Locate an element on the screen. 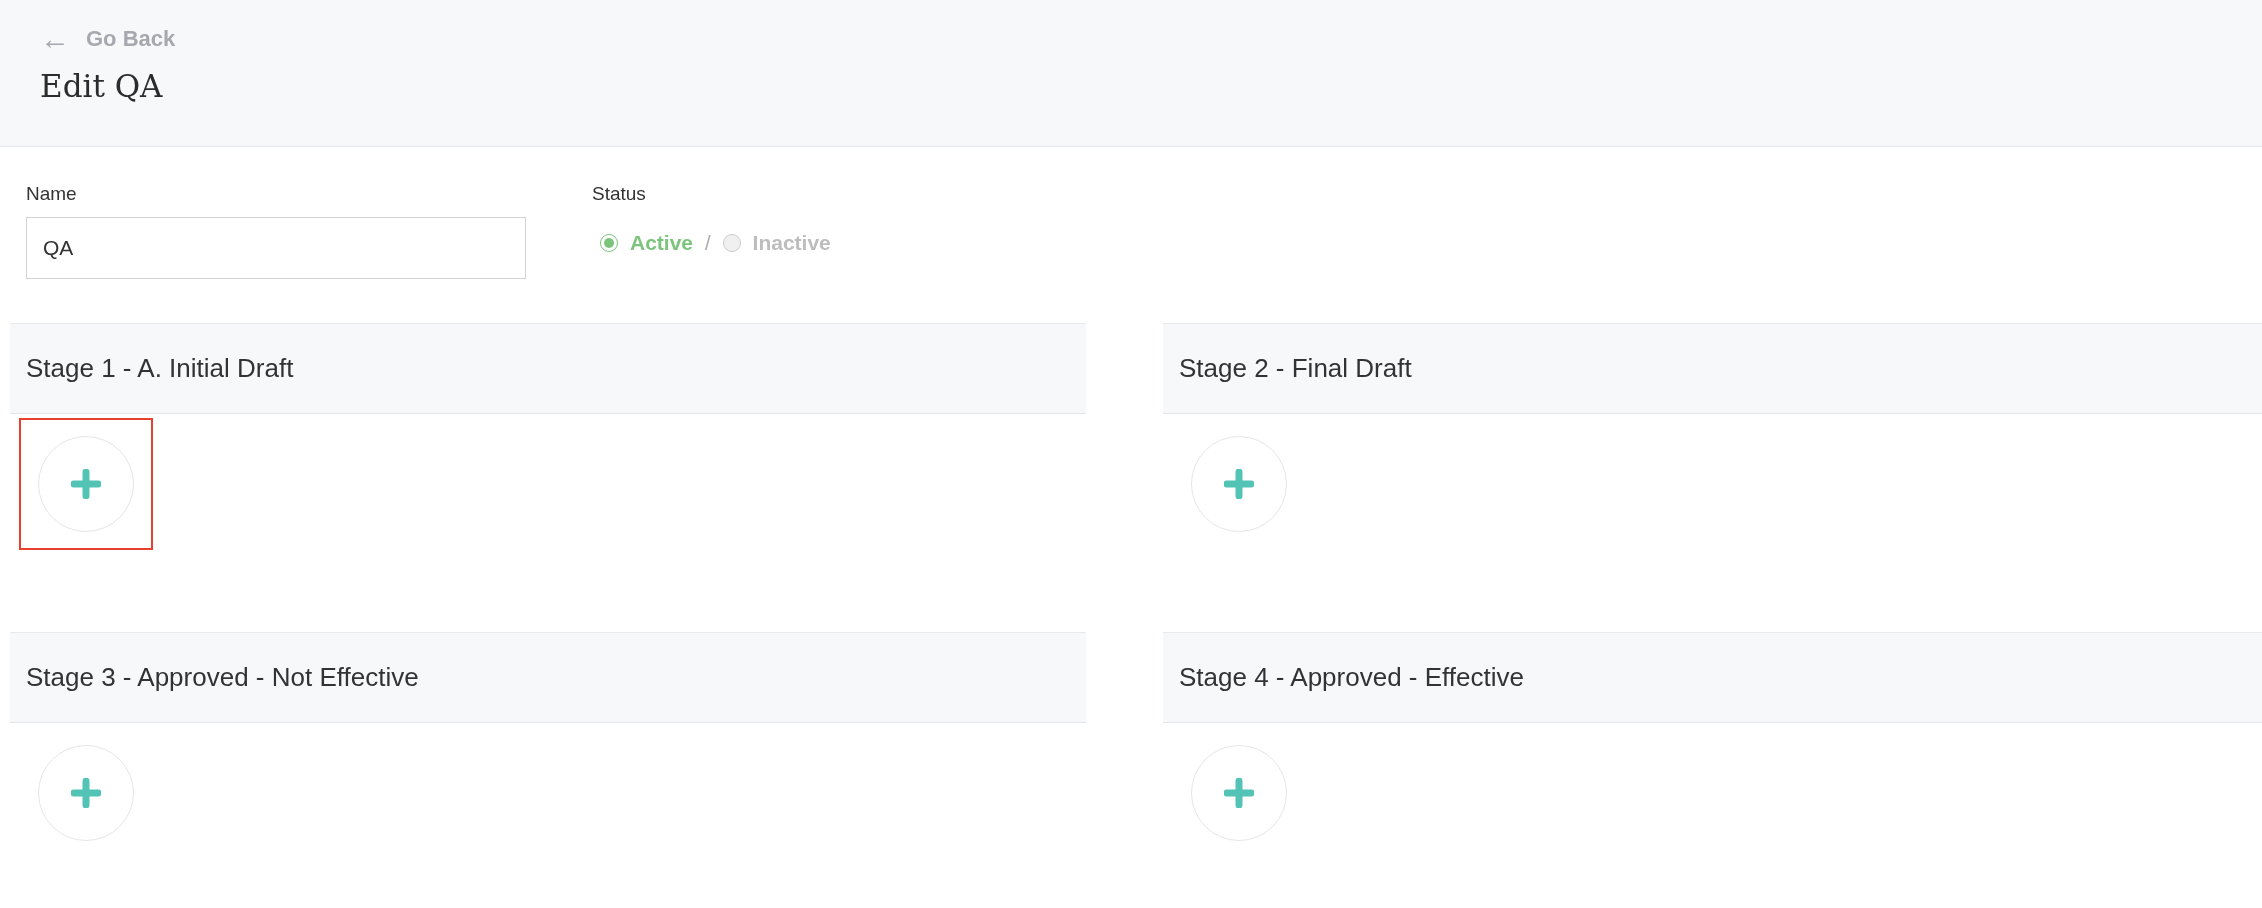 The height and width of the screenshot is (908, 2262). page-title: Edit QA is located at coordinates (102, 86).